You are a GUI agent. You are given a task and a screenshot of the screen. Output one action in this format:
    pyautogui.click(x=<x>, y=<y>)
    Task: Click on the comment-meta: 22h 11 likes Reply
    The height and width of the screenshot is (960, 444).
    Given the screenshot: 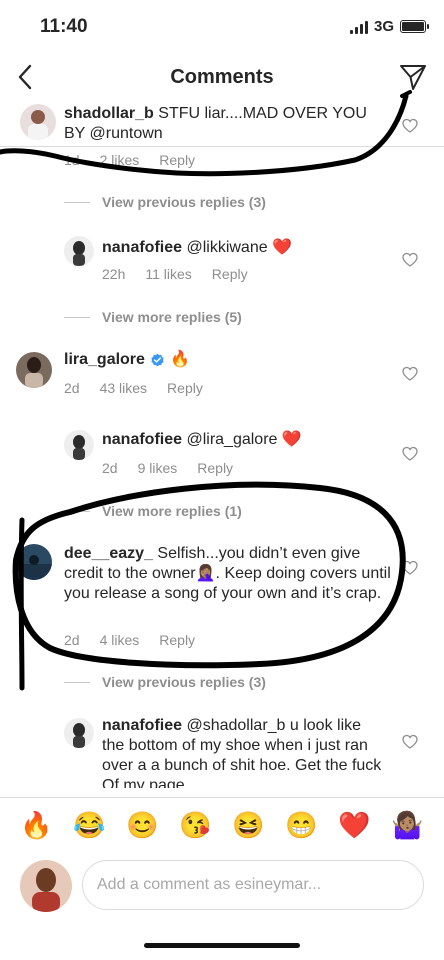 What is the action you would take?
    pyautogui.click(x=175, y=274)
    